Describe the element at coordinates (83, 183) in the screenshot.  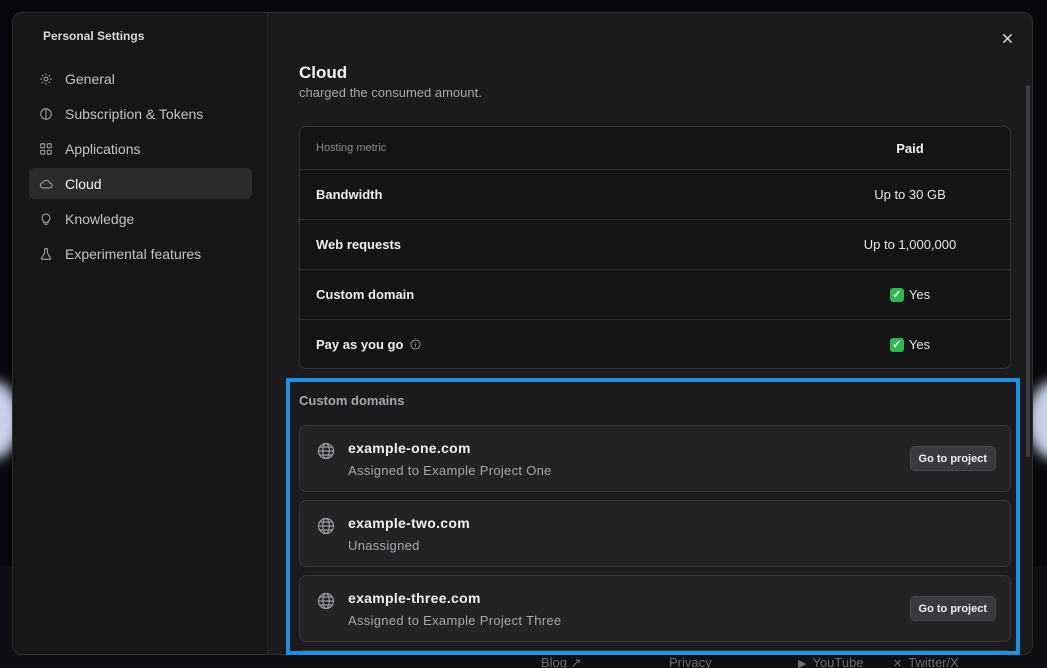
I see `sidebar-item-label: Cloud` at that location.